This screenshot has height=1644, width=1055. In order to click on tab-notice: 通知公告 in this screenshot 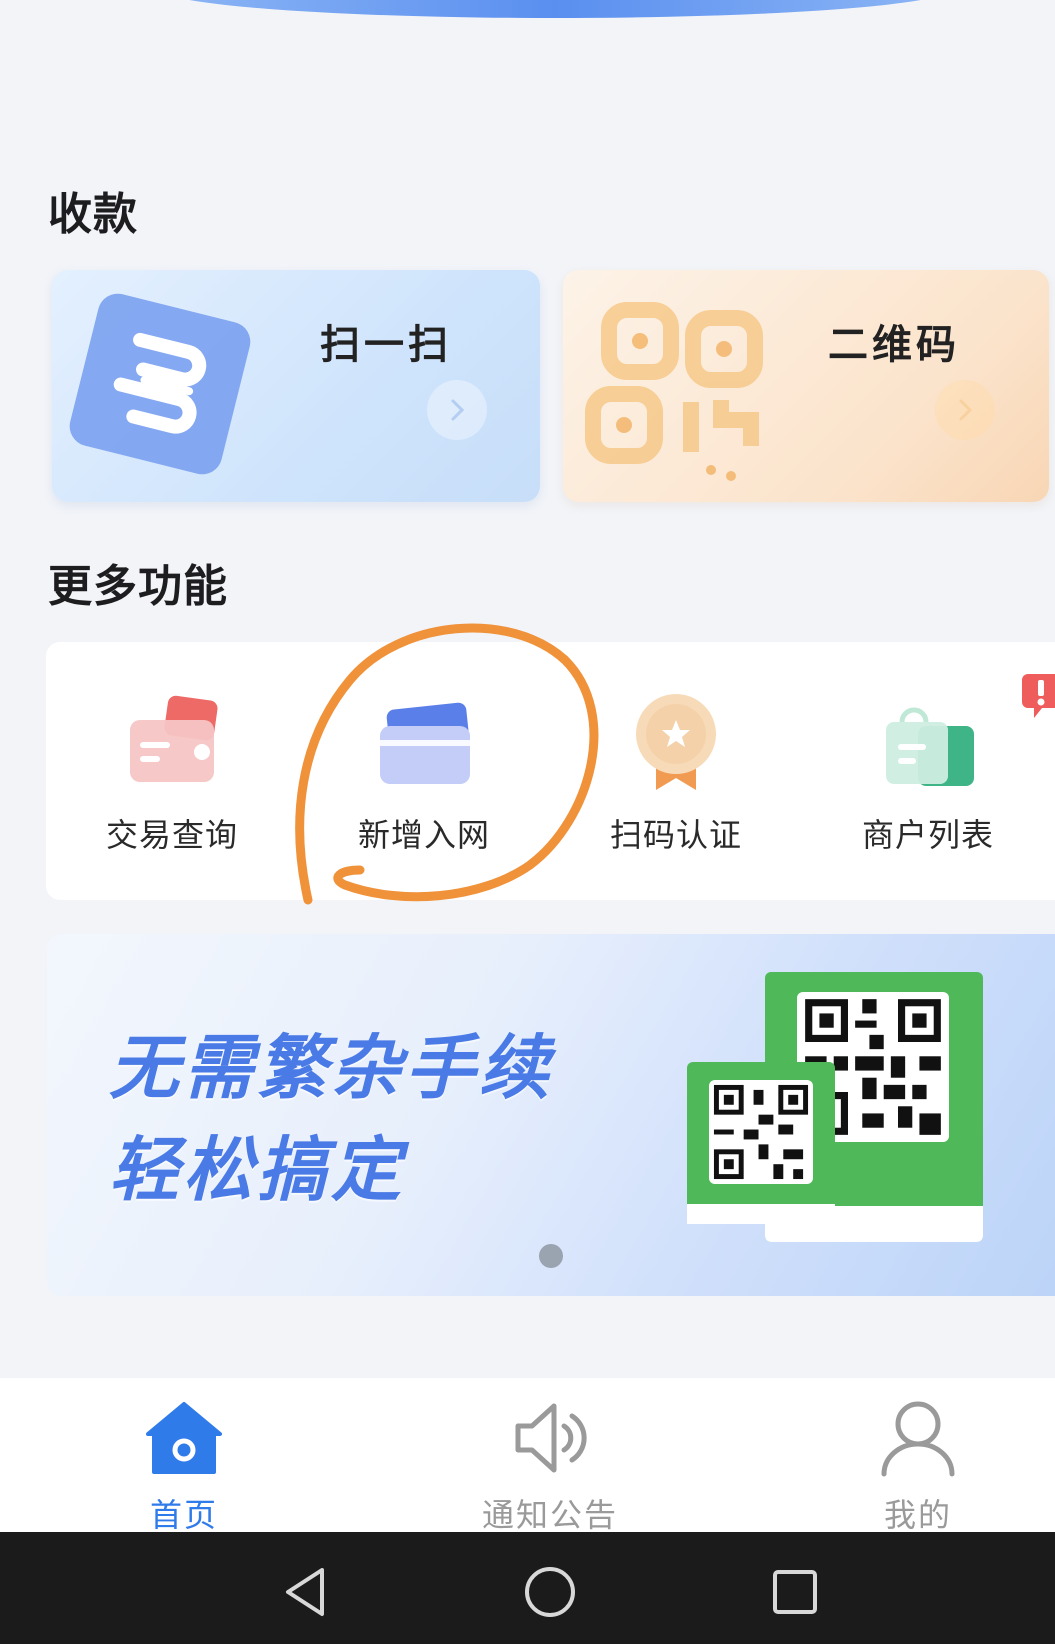, I will do `click(550, 1465)`.